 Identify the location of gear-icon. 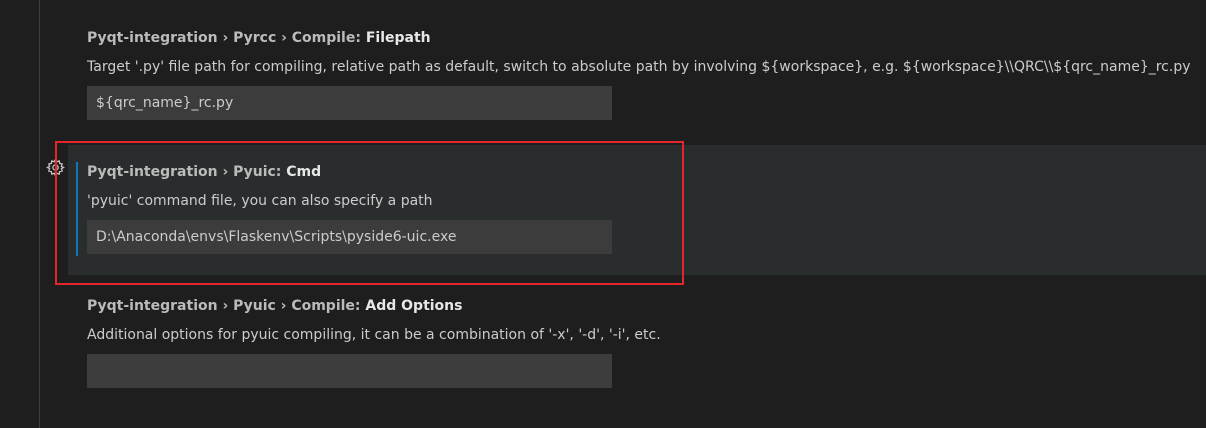
(55, 167).